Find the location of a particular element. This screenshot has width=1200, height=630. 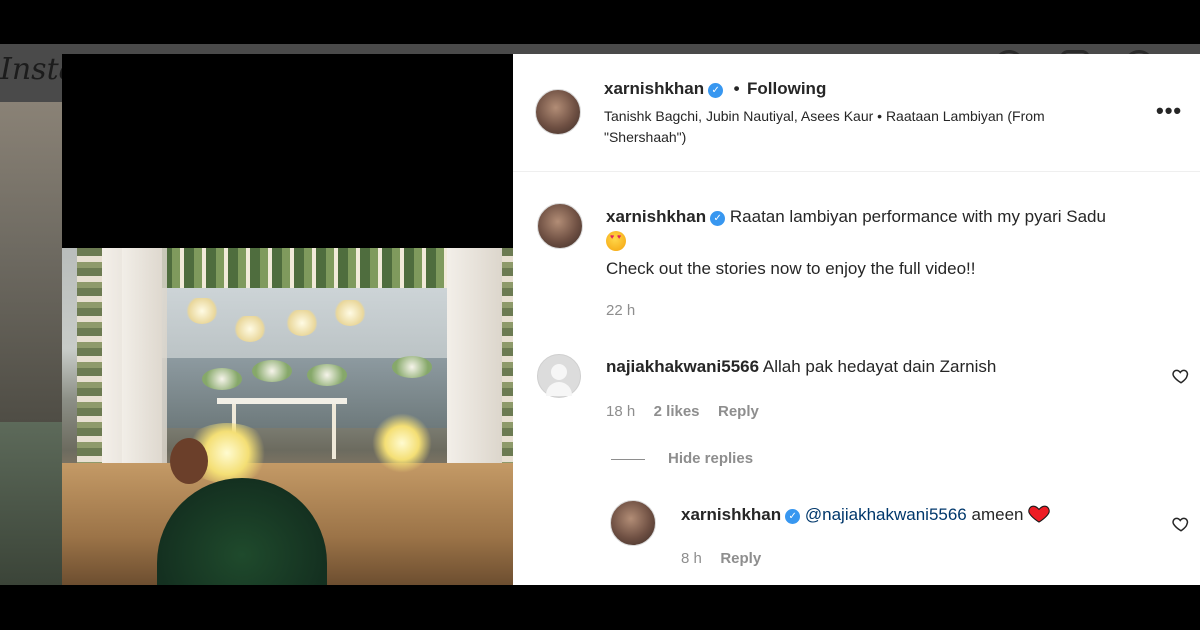

comment-author-username: najiakhakwani5566 is located at coordinates (682, 366).